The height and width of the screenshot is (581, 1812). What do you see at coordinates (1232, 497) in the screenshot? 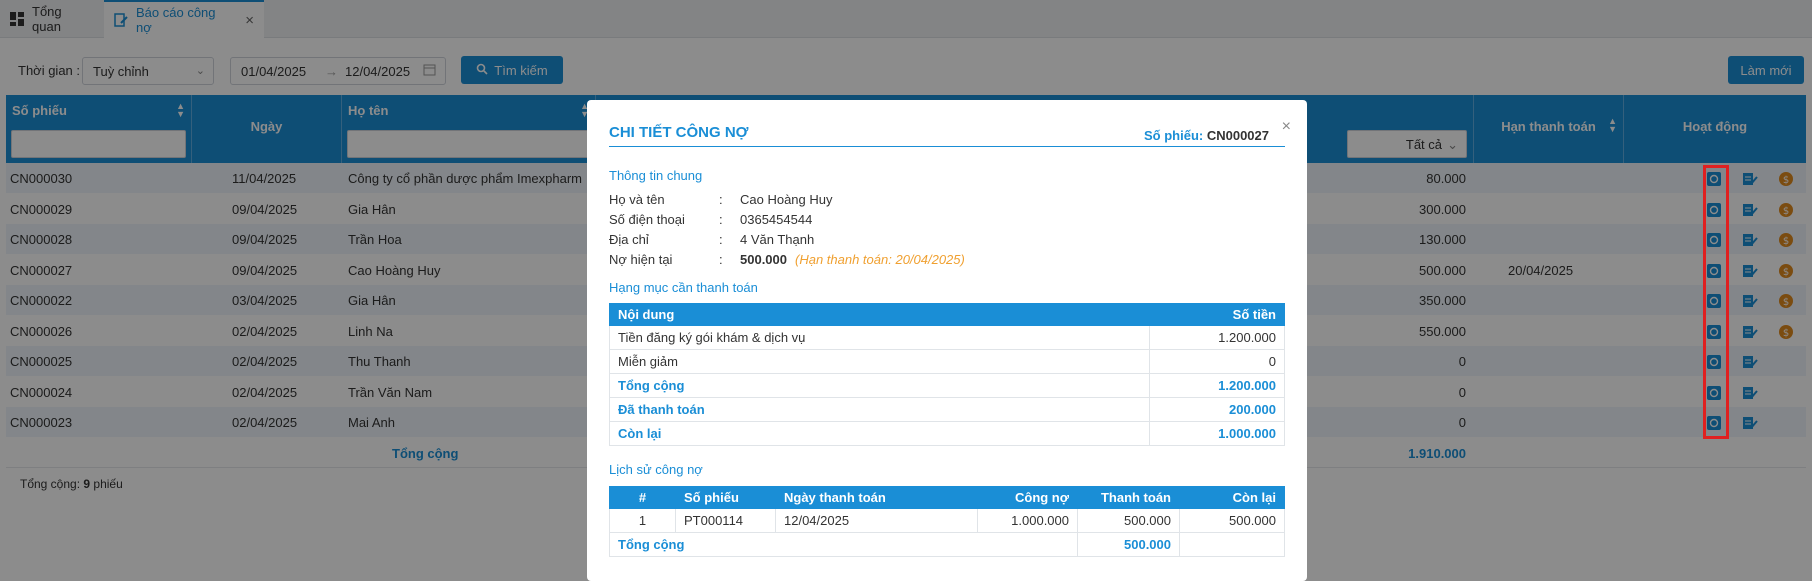
I see `history-header-remain: Còn lại` at bounding box center [1232, 497].